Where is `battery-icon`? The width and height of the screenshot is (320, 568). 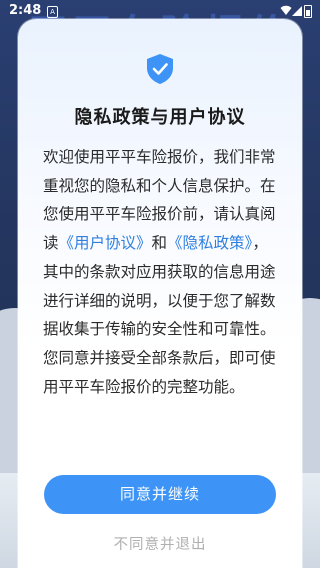
battery-icon is located at coordinates (308, 11).